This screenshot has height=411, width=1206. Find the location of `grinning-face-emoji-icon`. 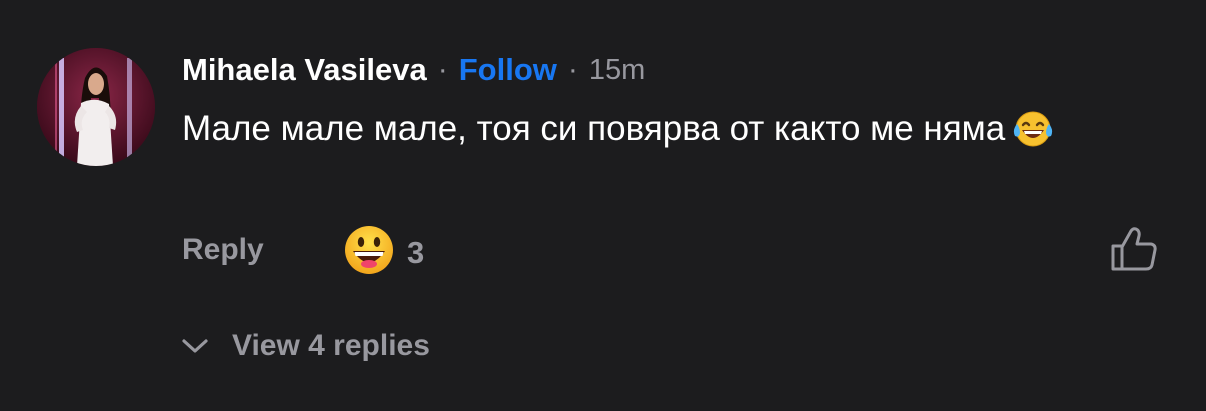

grinning-face-emoji-icon is located at coordinates (369, 252).